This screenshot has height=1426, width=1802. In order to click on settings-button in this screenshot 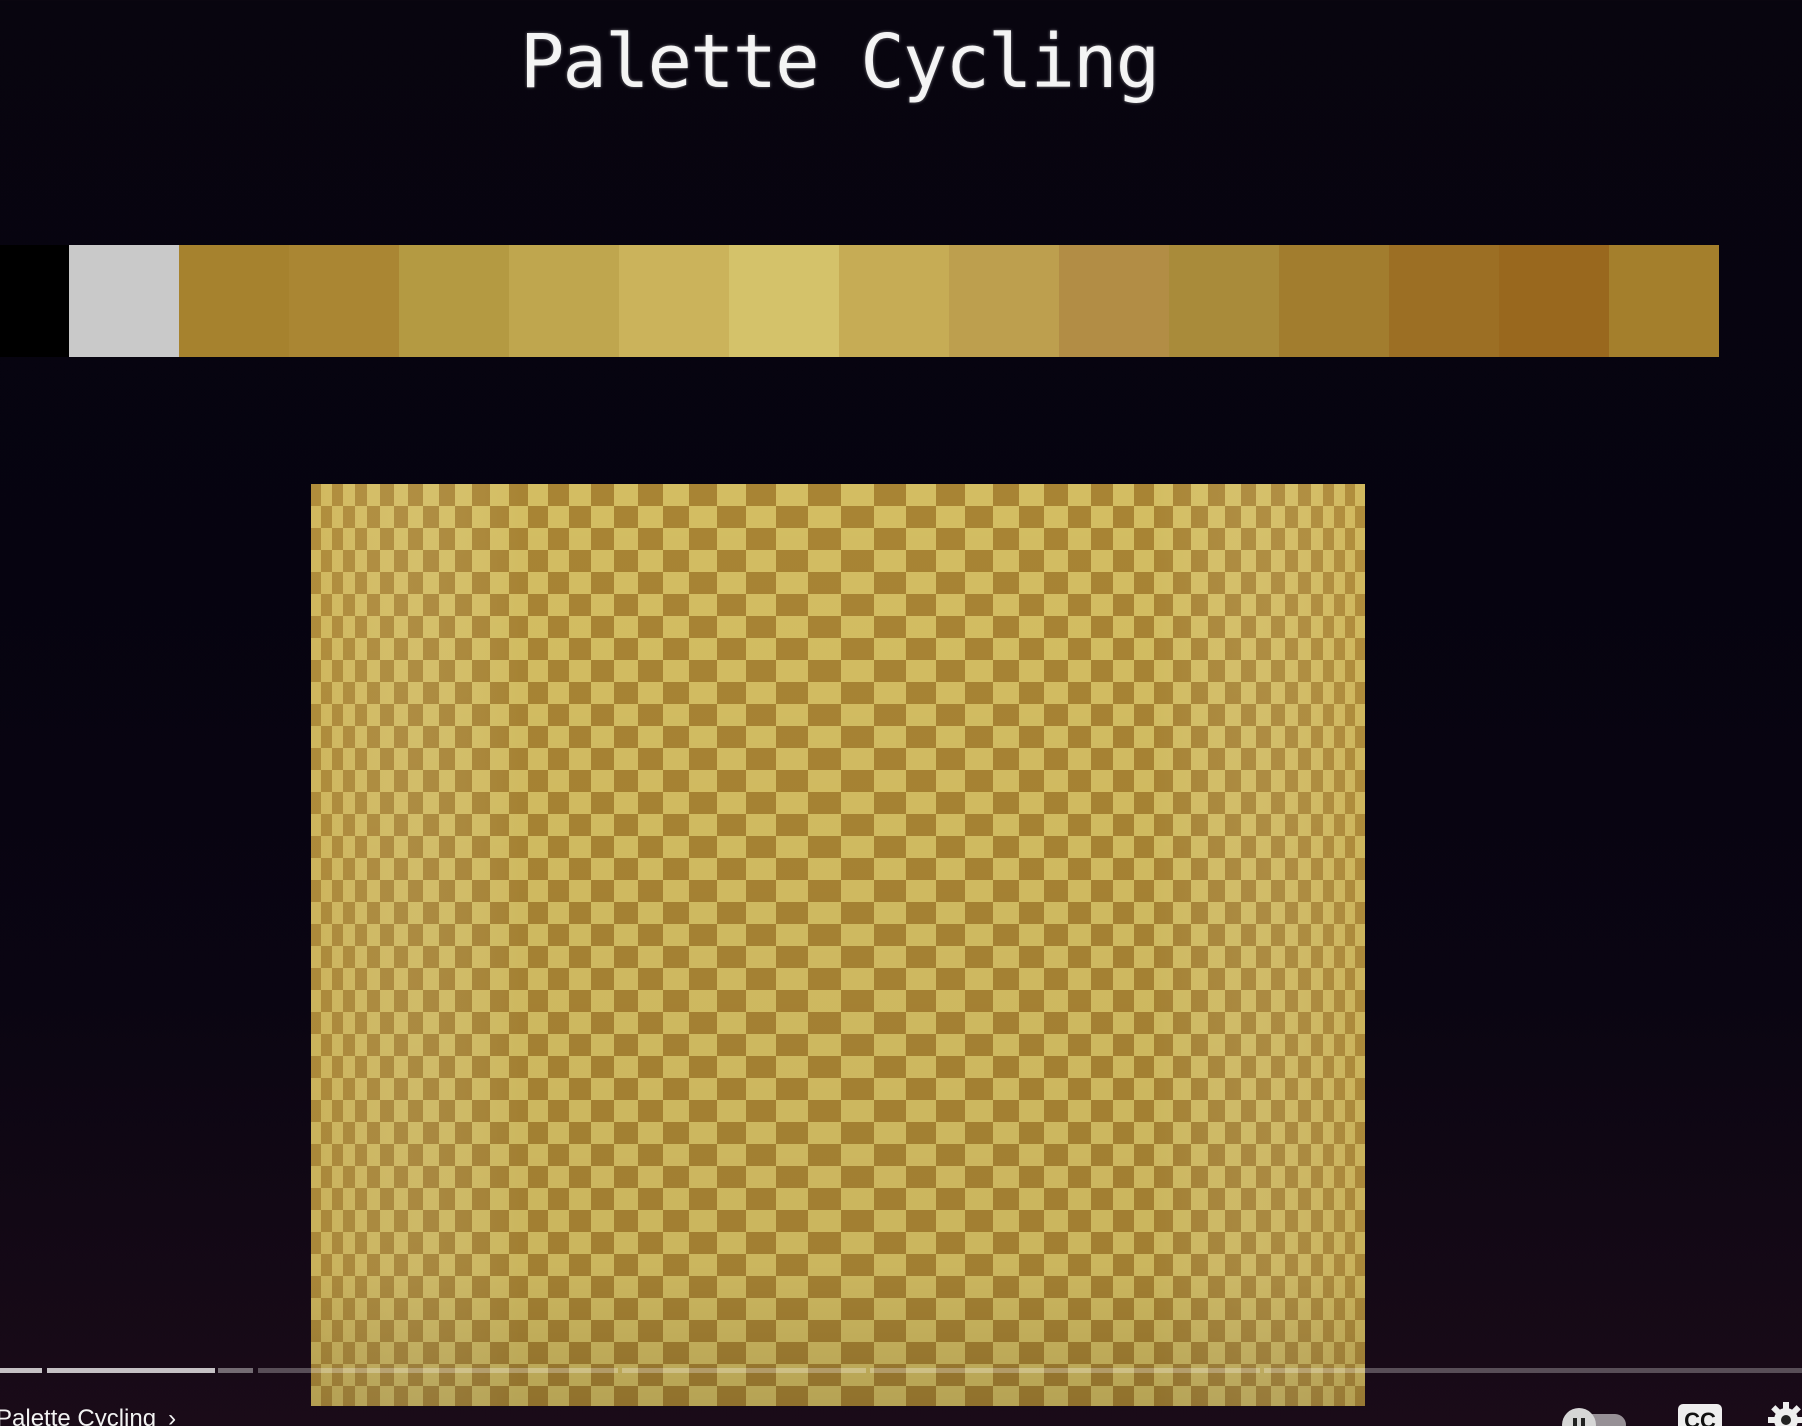, I will do `click(1784, 1413)`.